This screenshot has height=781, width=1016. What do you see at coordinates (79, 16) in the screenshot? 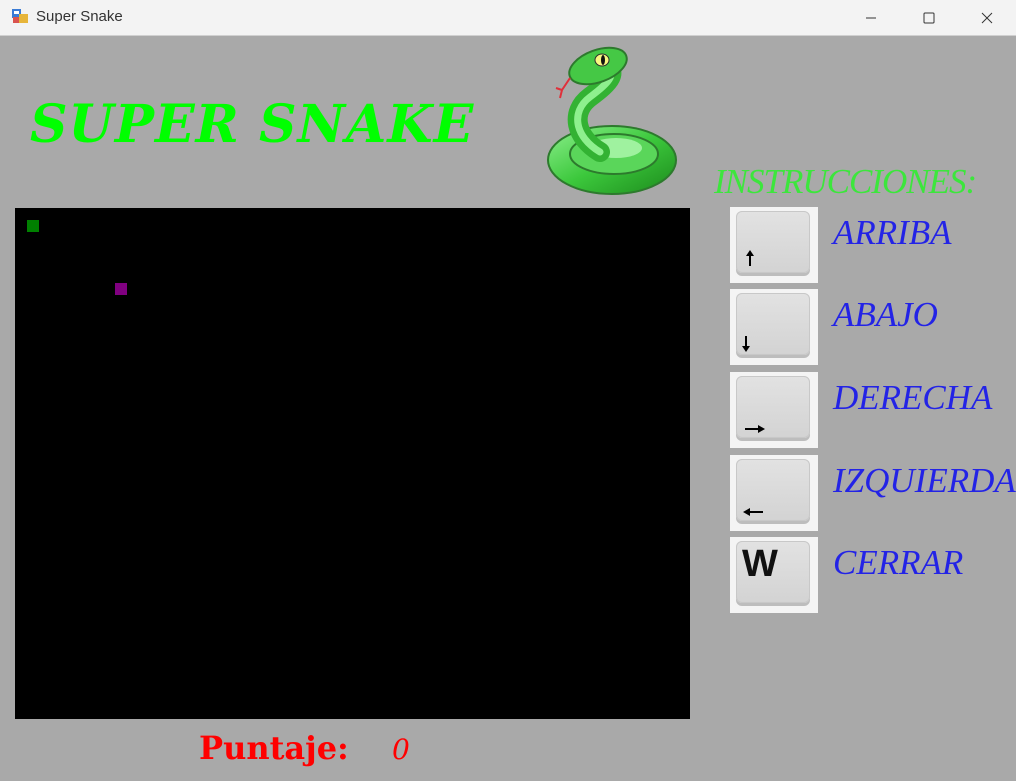
I see `window-title: Super Snake` at bounding box center [79, 16].